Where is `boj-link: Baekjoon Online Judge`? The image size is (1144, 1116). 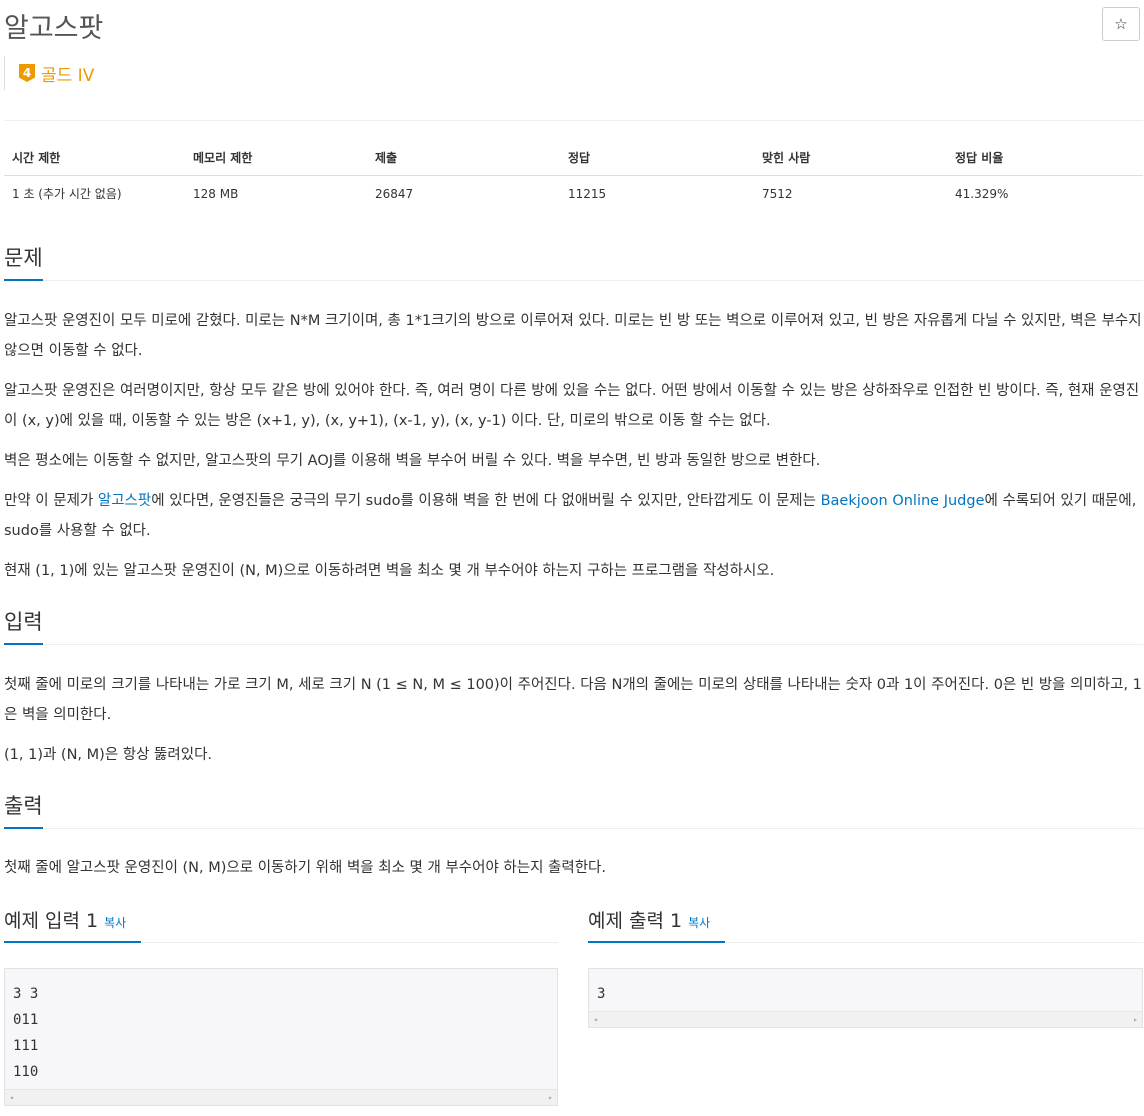 boj-link: Baekjoon Online Judge is located at coordinates (903, 501).